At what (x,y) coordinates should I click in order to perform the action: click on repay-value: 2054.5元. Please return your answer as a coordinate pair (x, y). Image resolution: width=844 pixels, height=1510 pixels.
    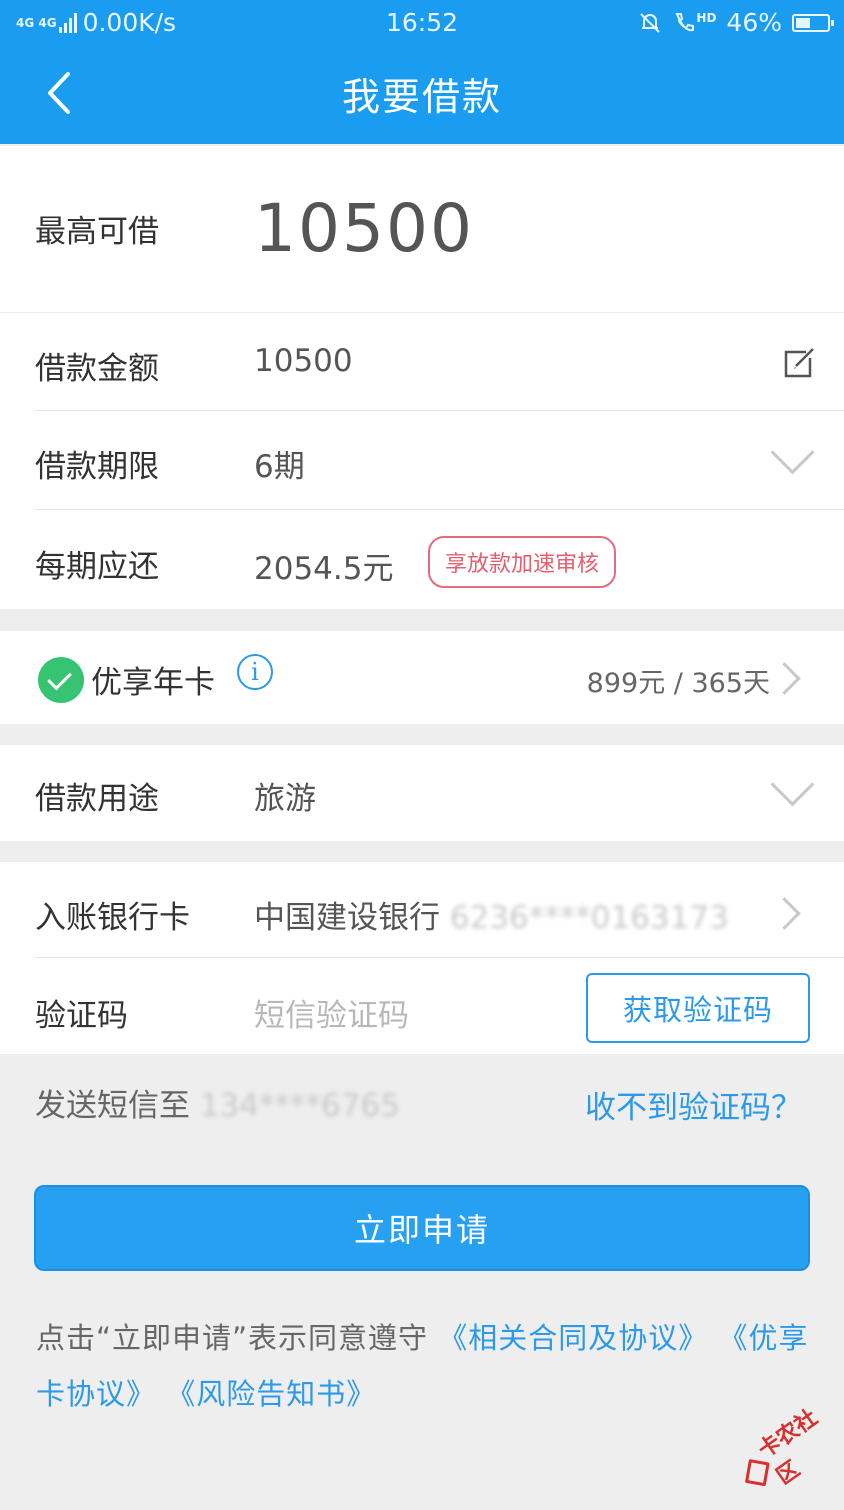
    Looking at the image, I should click on (324, 569).